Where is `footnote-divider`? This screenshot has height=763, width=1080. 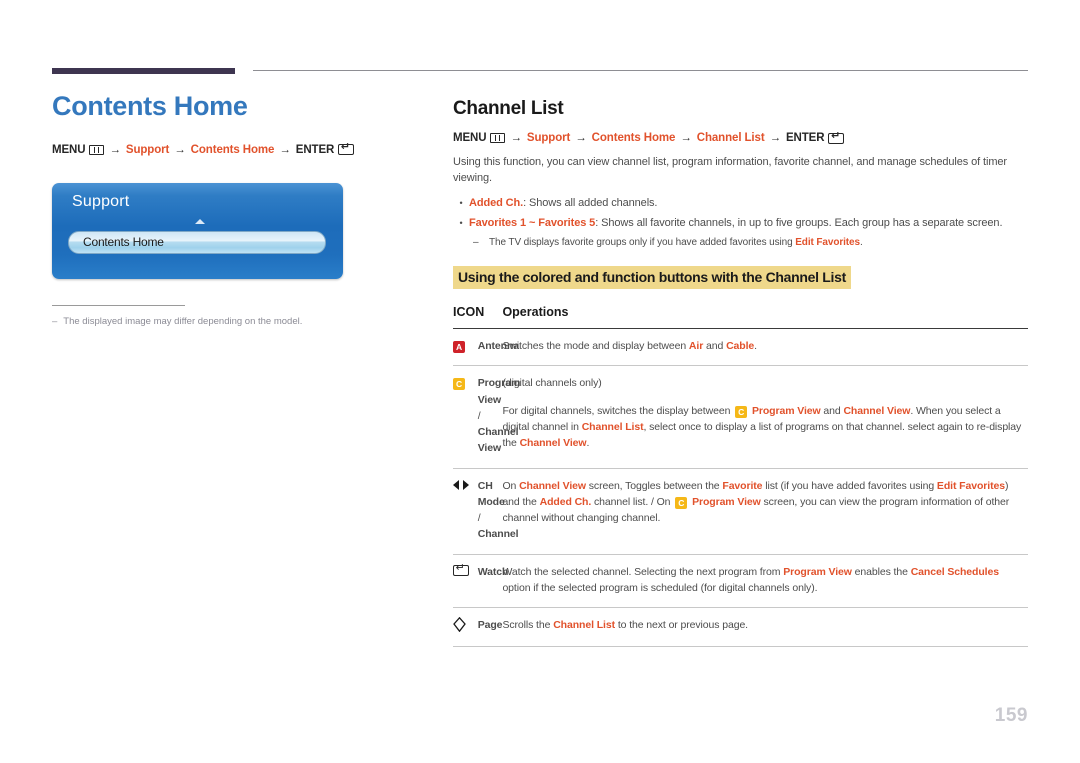
footnote-divider is located at coordinates (118, 305).